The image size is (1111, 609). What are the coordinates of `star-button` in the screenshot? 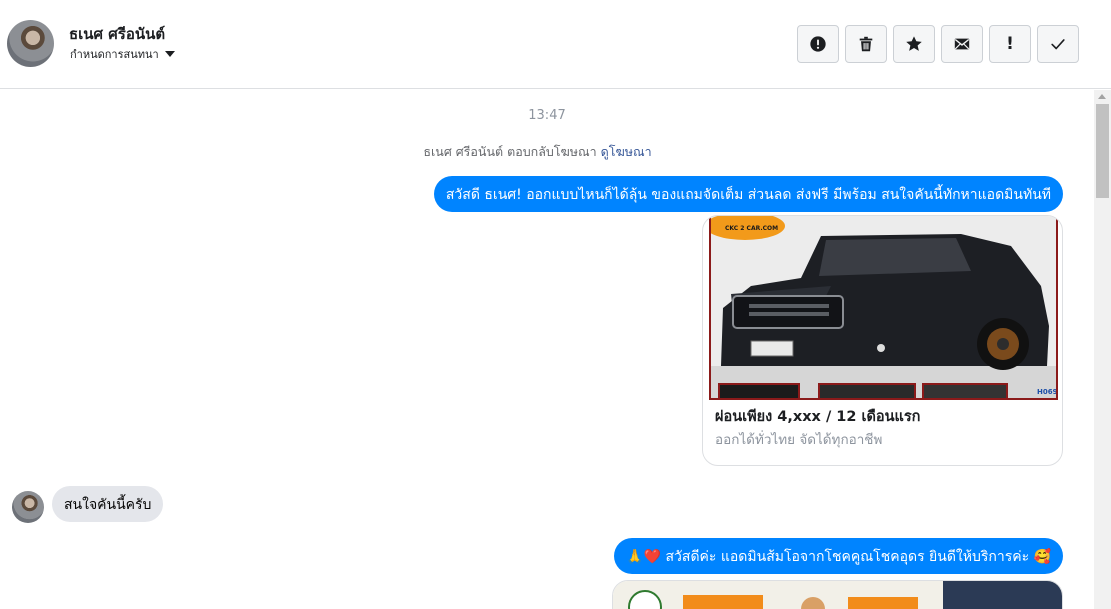 It's located at (914, 44).